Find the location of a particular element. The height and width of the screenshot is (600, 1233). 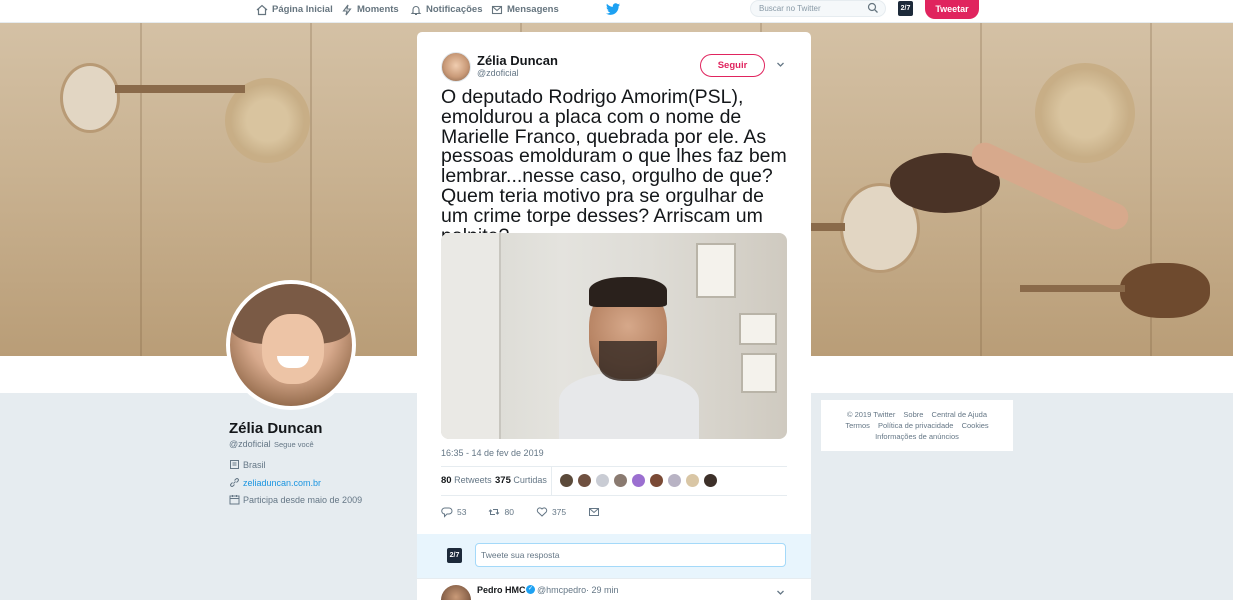

profile-joined: Participa desde maio de 2009 is located at coordinates (295, 499).